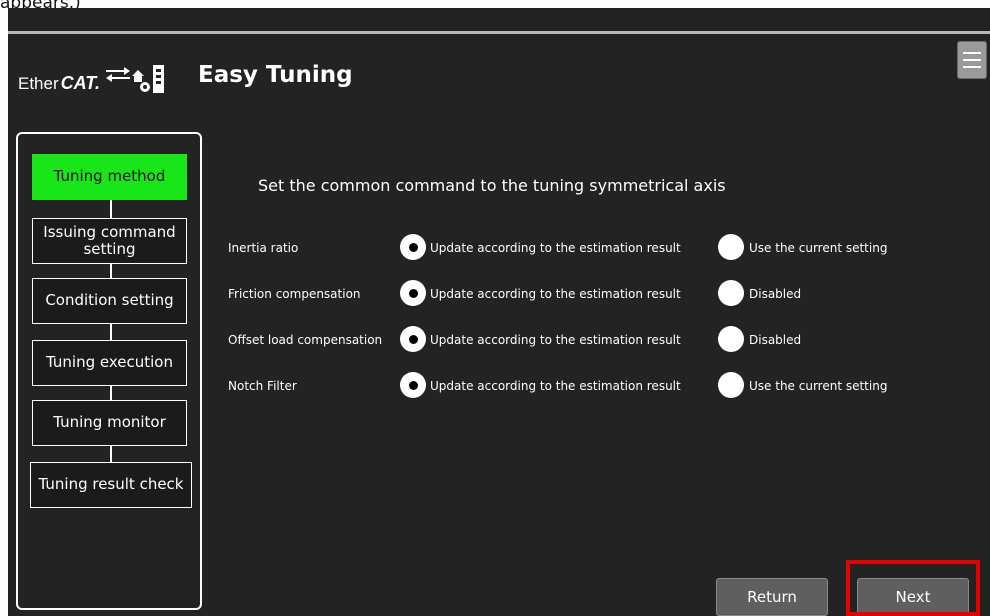 The image size is (990, 616). I want to click on step-tuning-execution: Tuning execution, so click(109, 363).